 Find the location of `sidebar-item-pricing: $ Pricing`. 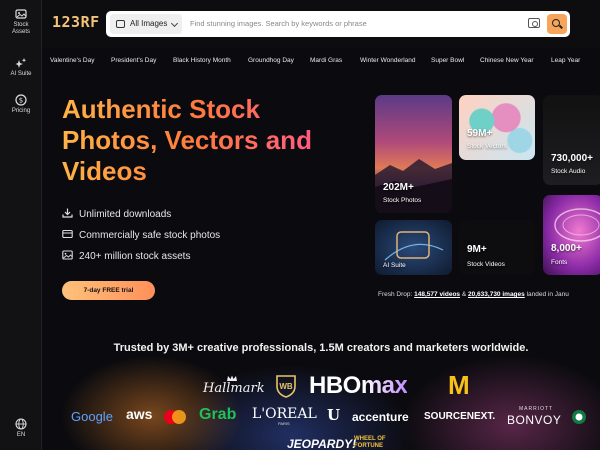

sidebar-item-pricing: $ Pricing is located at coordinates (21, 104).